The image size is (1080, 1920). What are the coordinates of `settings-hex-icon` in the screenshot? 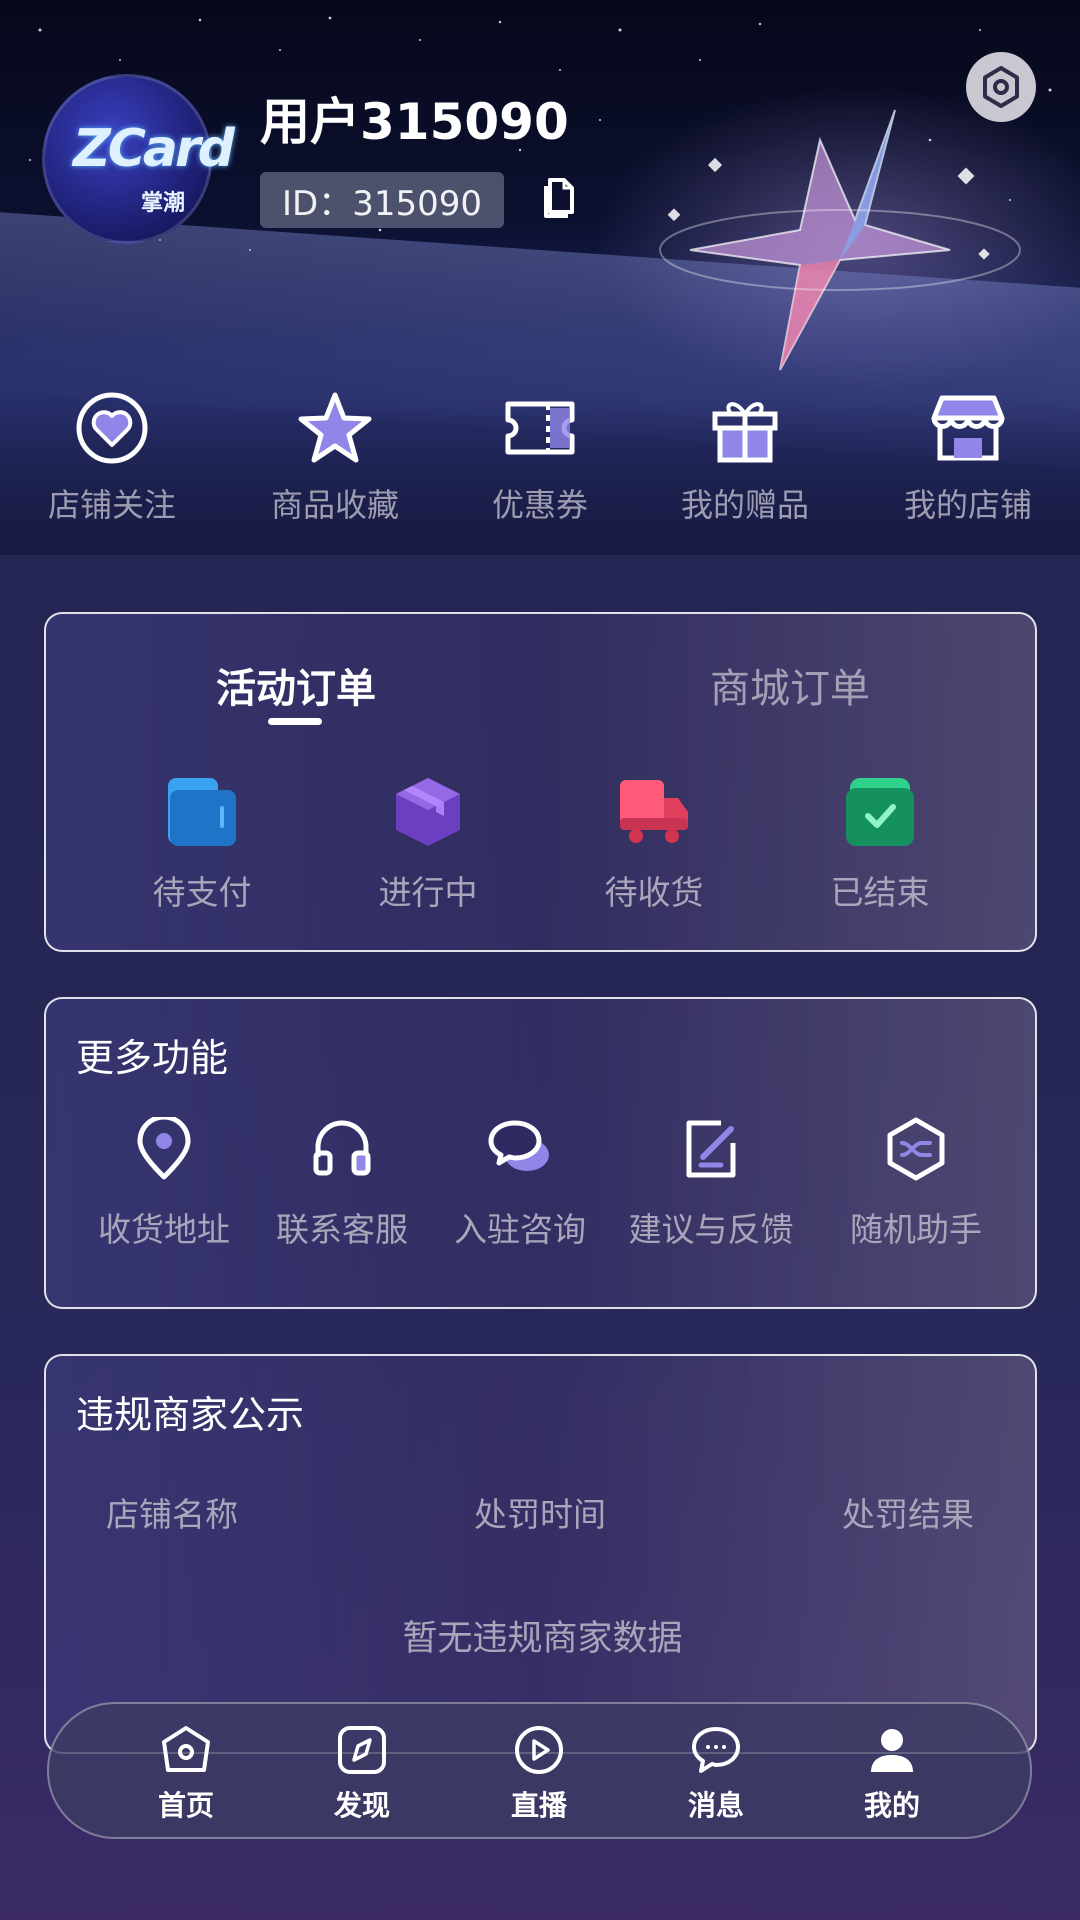 It's located at (1001, 87).